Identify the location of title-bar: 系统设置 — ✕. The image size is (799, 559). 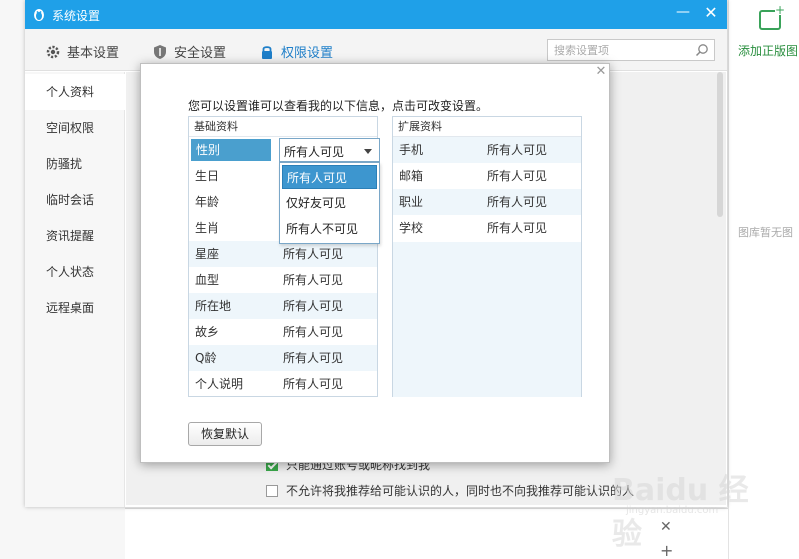
(376, 14).